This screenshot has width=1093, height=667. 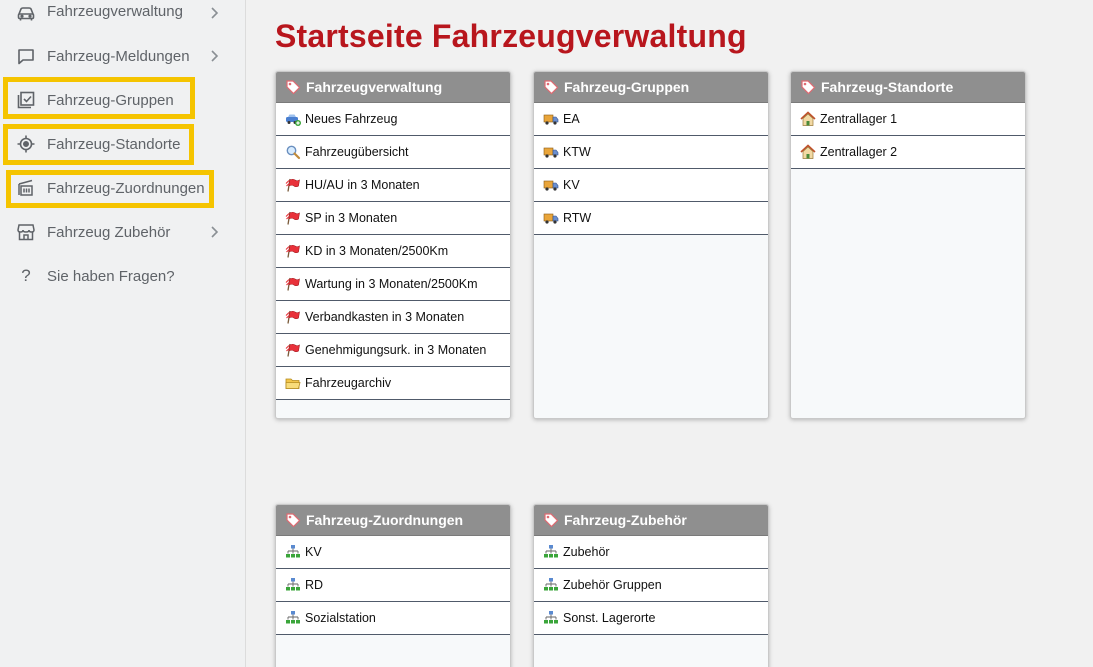 I want to click on card-row-zubehoer-gruppen: Zubehör Gruppen, so click(x=651, y=585).